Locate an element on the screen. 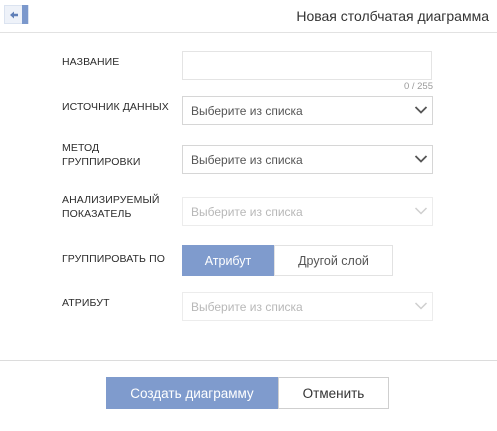  grouping-method-select: Выберите из списка is located at coordinates (307, 159).